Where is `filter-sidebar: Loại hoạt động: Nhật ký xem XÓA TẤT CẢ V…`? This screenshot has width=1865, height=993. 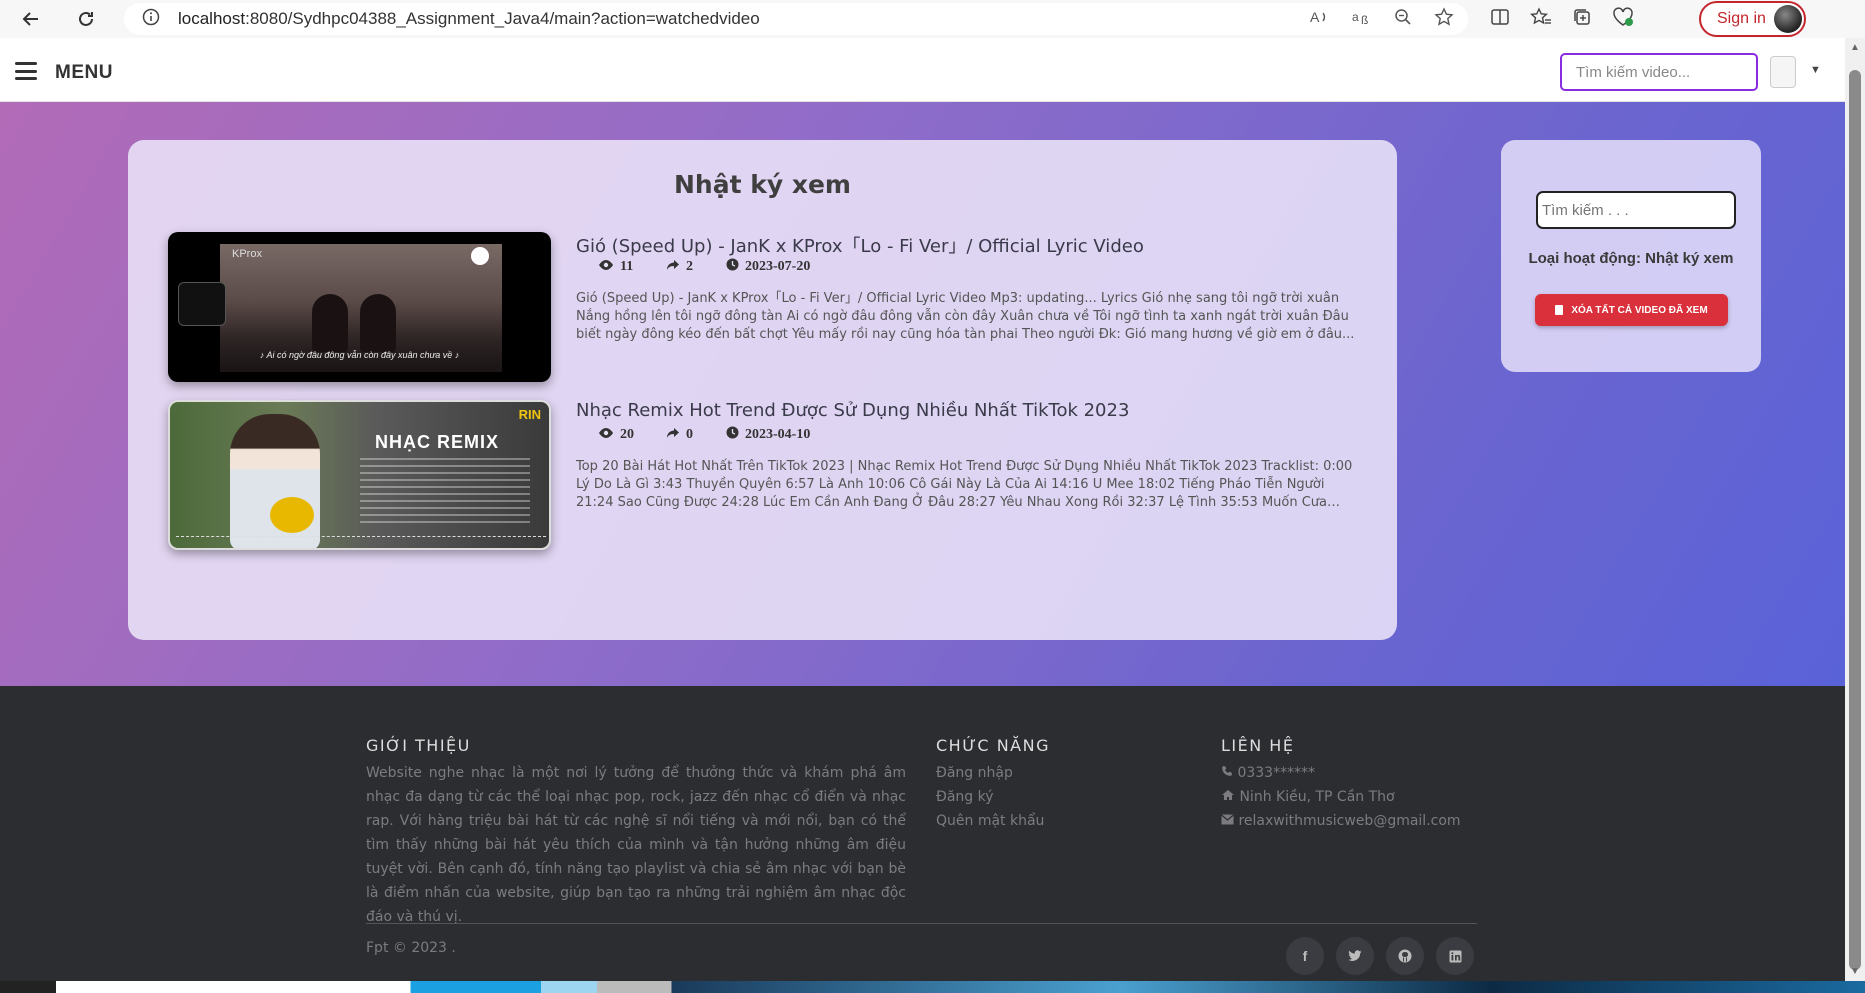
filter-sidebar: Loại hoạt động: Nhật ký xem XÓA TẤT CẢ V… is located at coordinates (1631, 256).